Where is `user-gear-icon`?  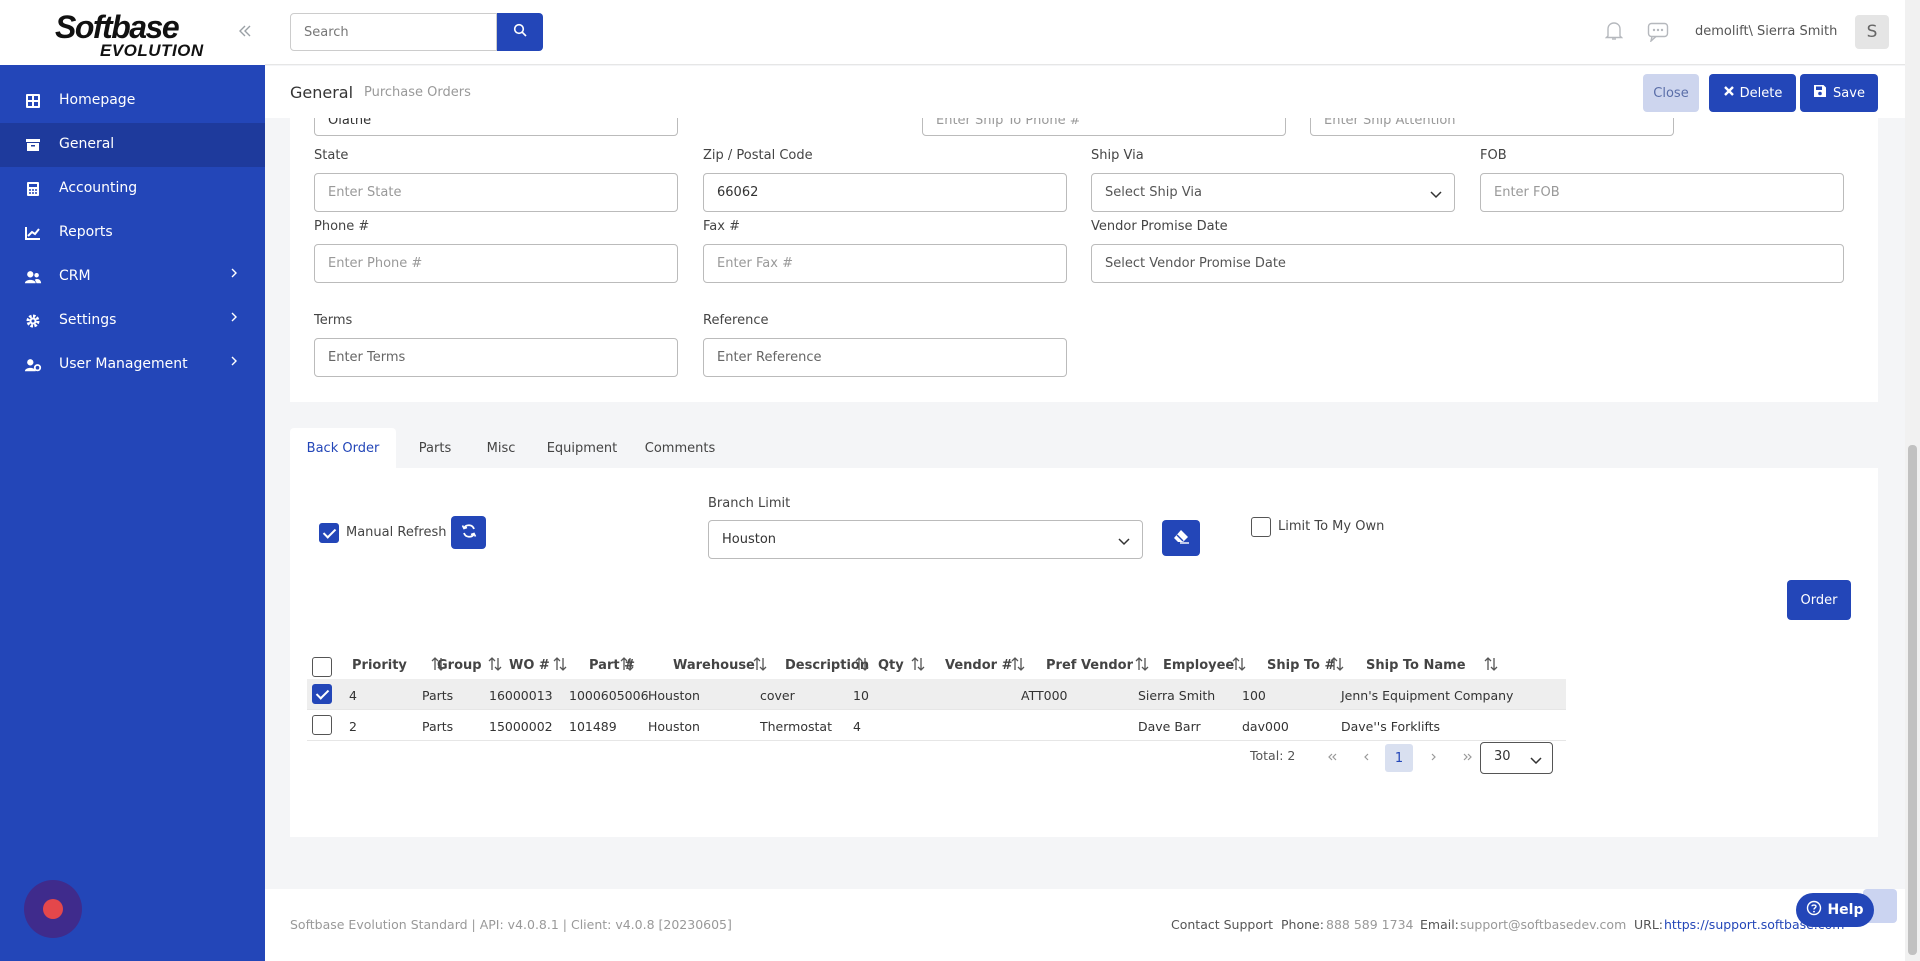
user-gear-icon is located at coordinates (33, 365).